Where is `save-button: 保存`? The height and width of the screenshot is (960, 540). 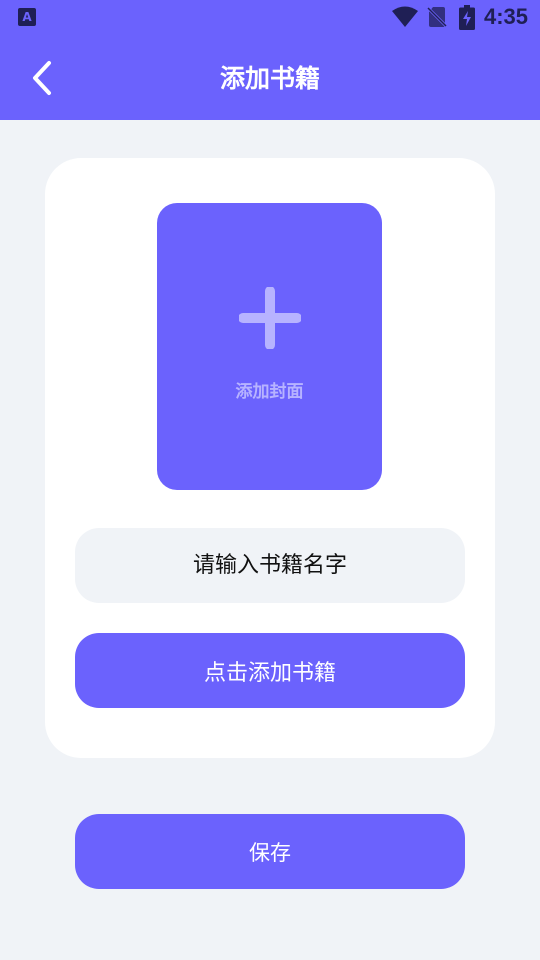
save-button: 保存 is located at coordinates (270, 851).